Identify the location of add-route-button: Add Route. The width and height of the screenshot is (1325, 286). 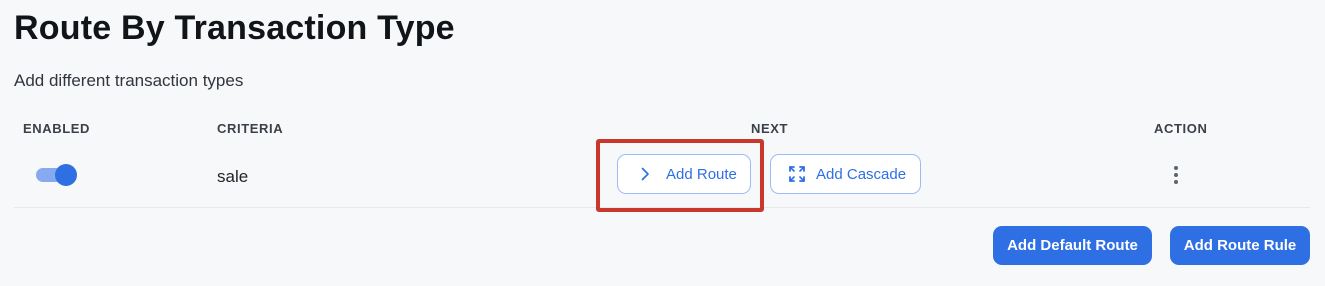
(684, 174).